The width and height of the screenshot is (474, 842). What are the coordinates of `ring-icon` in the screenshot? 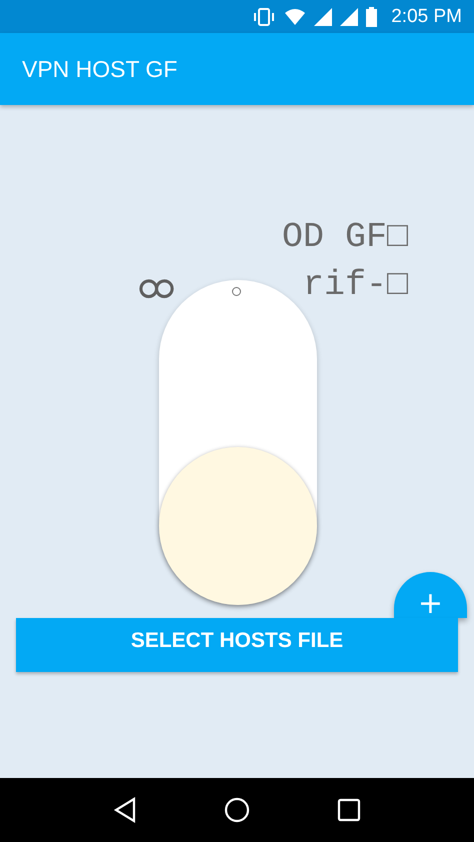 It's located at (236, 291).